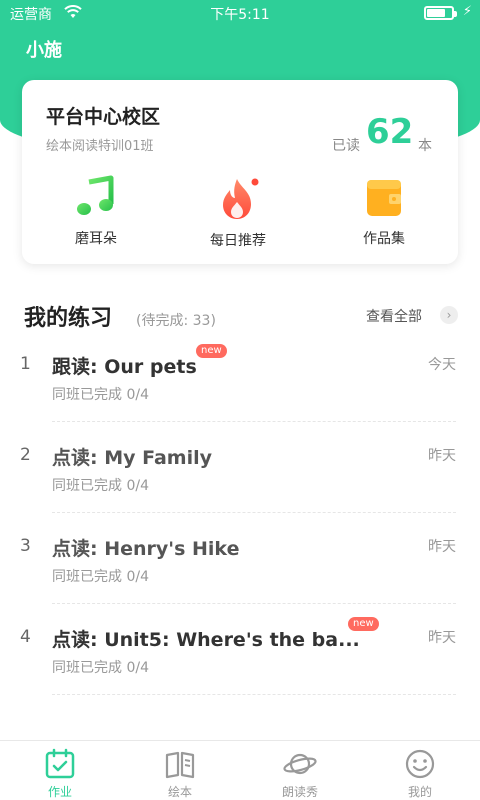 The height and width of the screenshot is (800, 480). Describe the element at coordinates (95, 195) in the screenshot. I see `music-note-icon` at that location.